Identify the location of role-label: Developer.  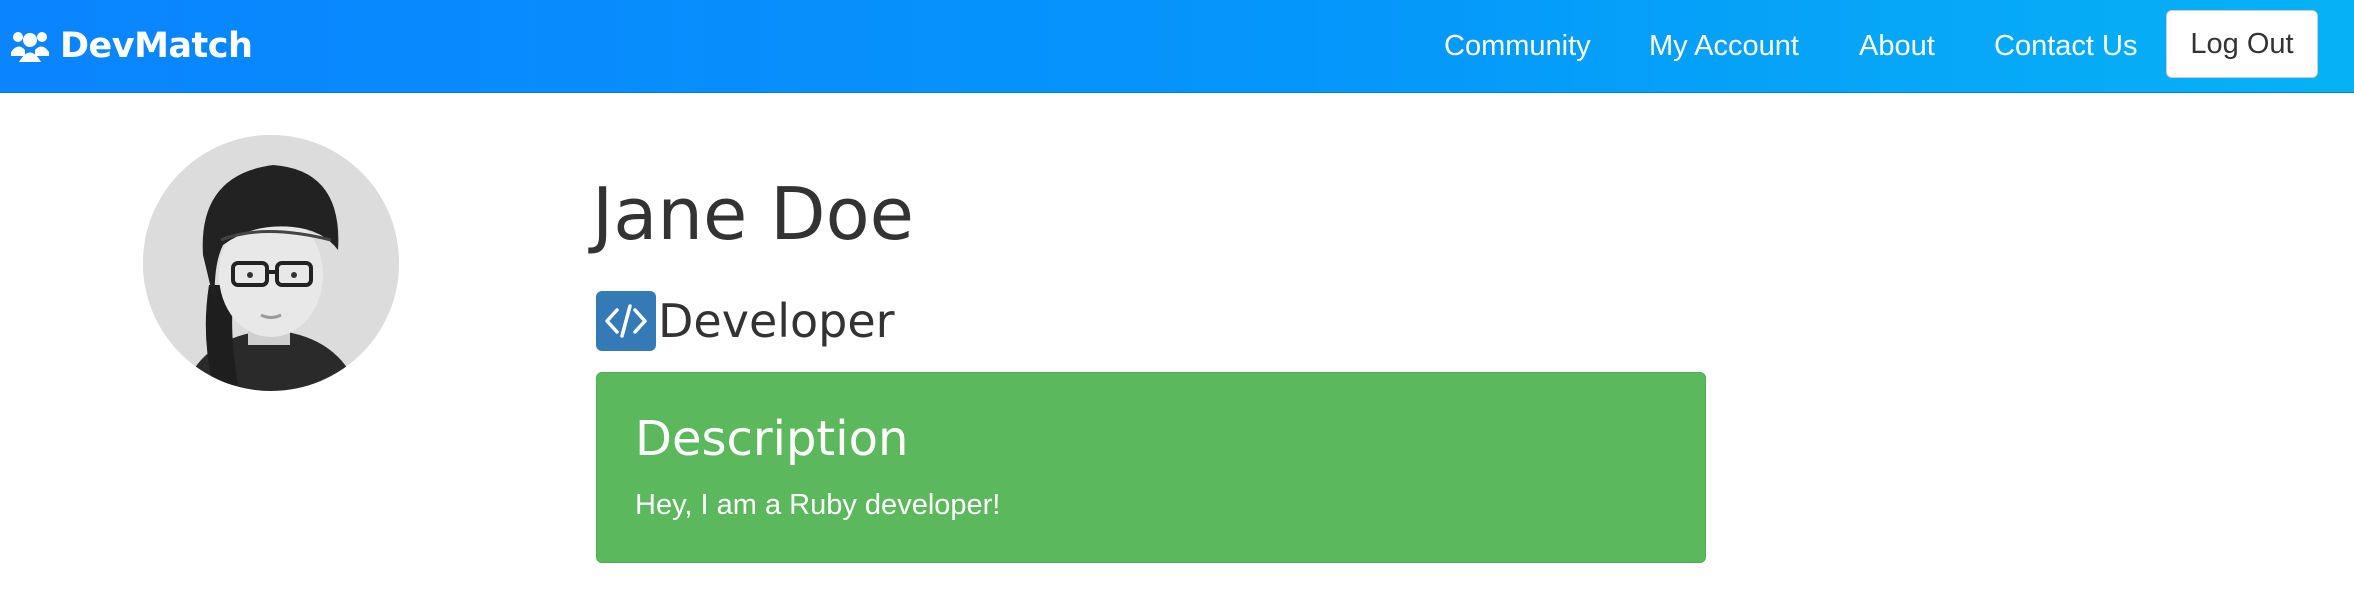
(776, 321).